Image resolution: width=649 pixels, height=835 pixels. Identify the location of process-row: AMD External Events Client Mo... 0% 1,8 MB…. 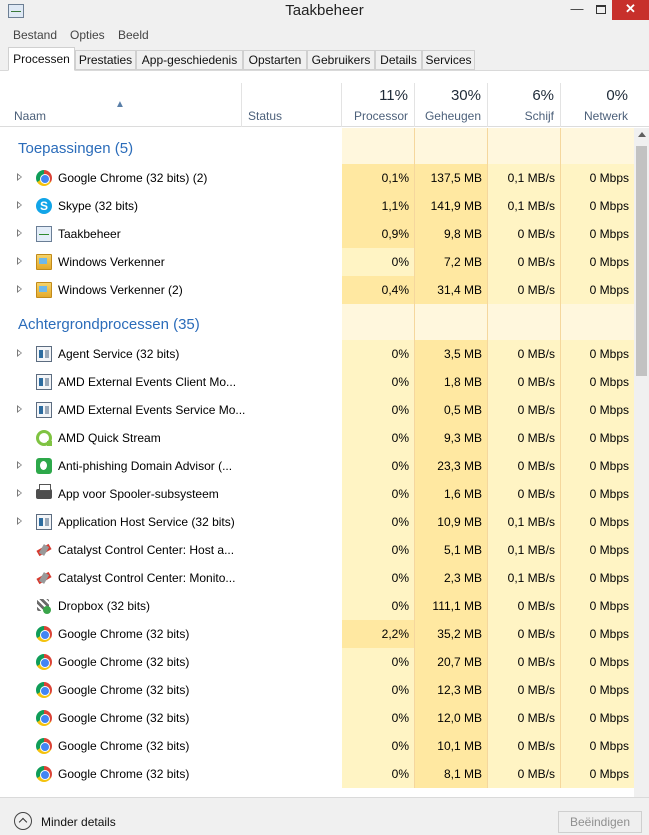
(317, 382).